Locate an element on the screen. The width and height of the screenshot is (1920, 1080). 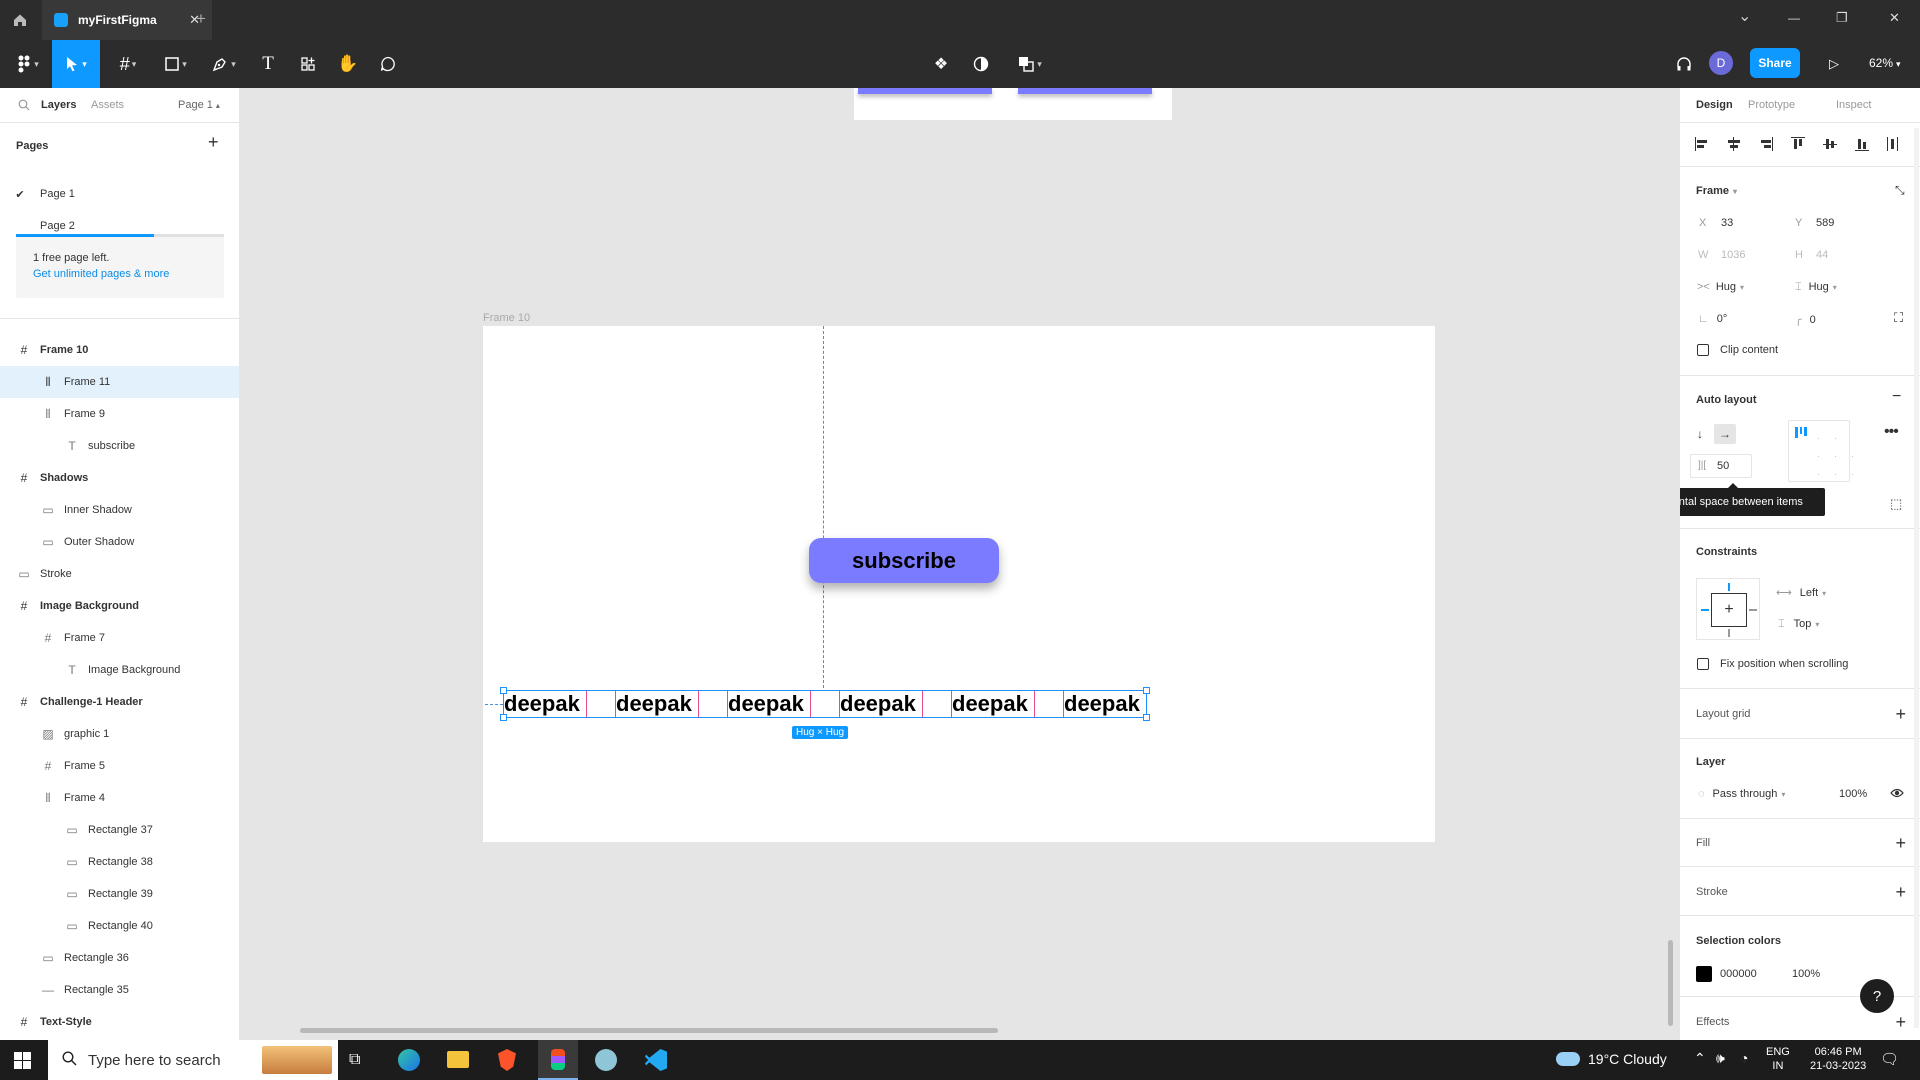
corner-radius-field: ╭ 0 is located at coordinates (1805, 319).